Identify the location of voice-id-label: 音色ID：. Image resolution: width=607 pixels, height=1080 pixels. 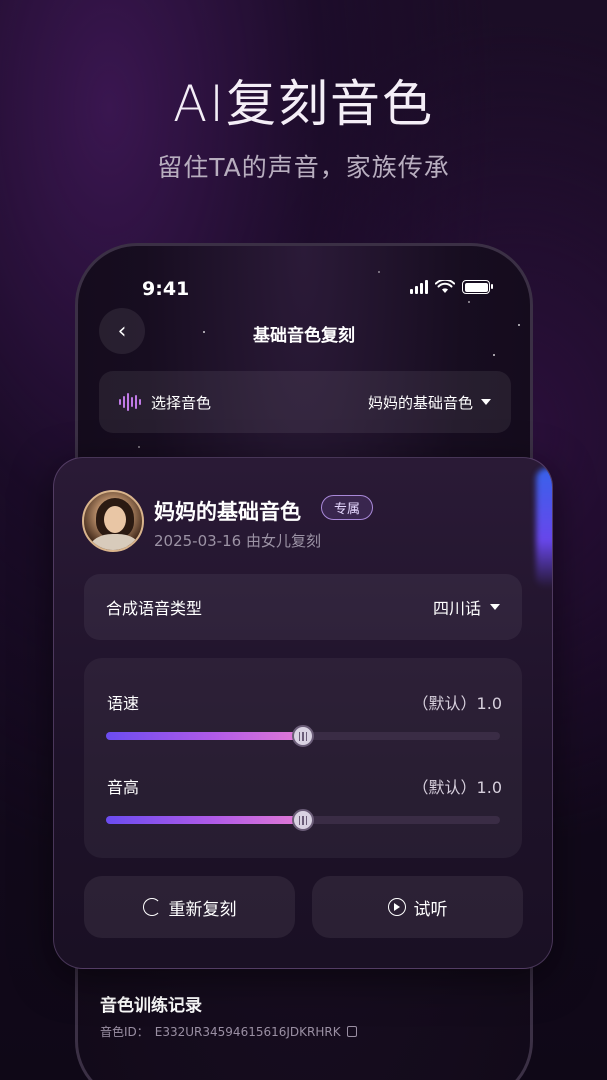
(124, 1032).